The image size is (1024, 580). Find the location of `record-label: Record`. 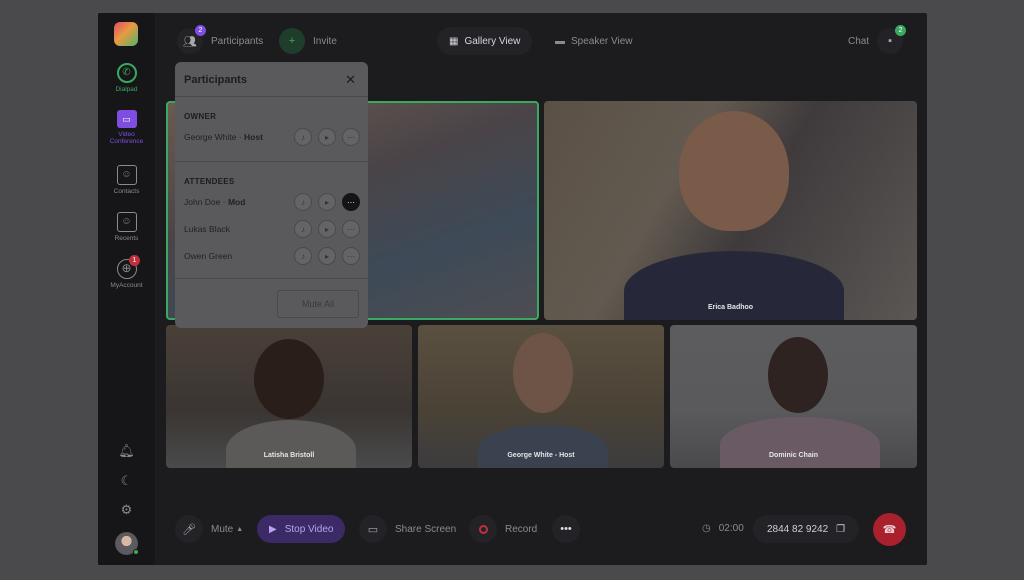

record-label: Record is located at coordinates (521, 529).